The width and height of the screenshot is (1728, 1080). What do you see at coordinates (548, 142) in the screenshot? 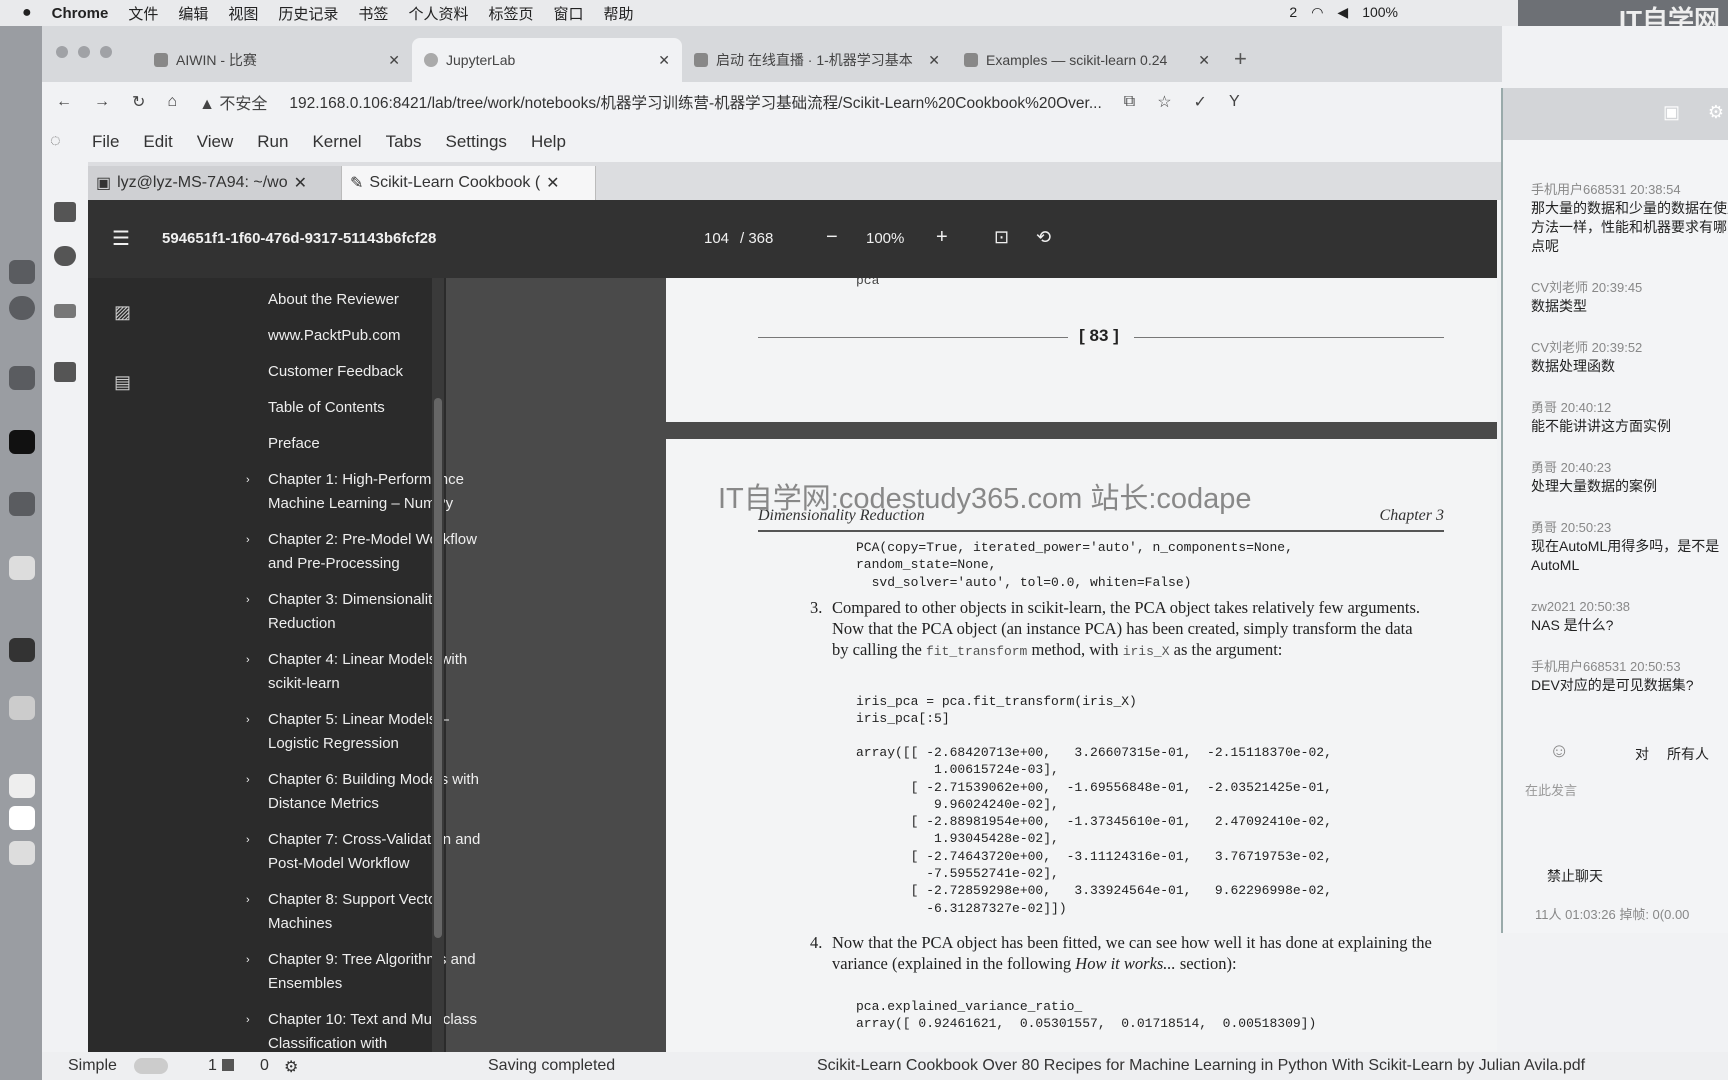
I see `menu-help: Help` at bounding box center [548, 142].